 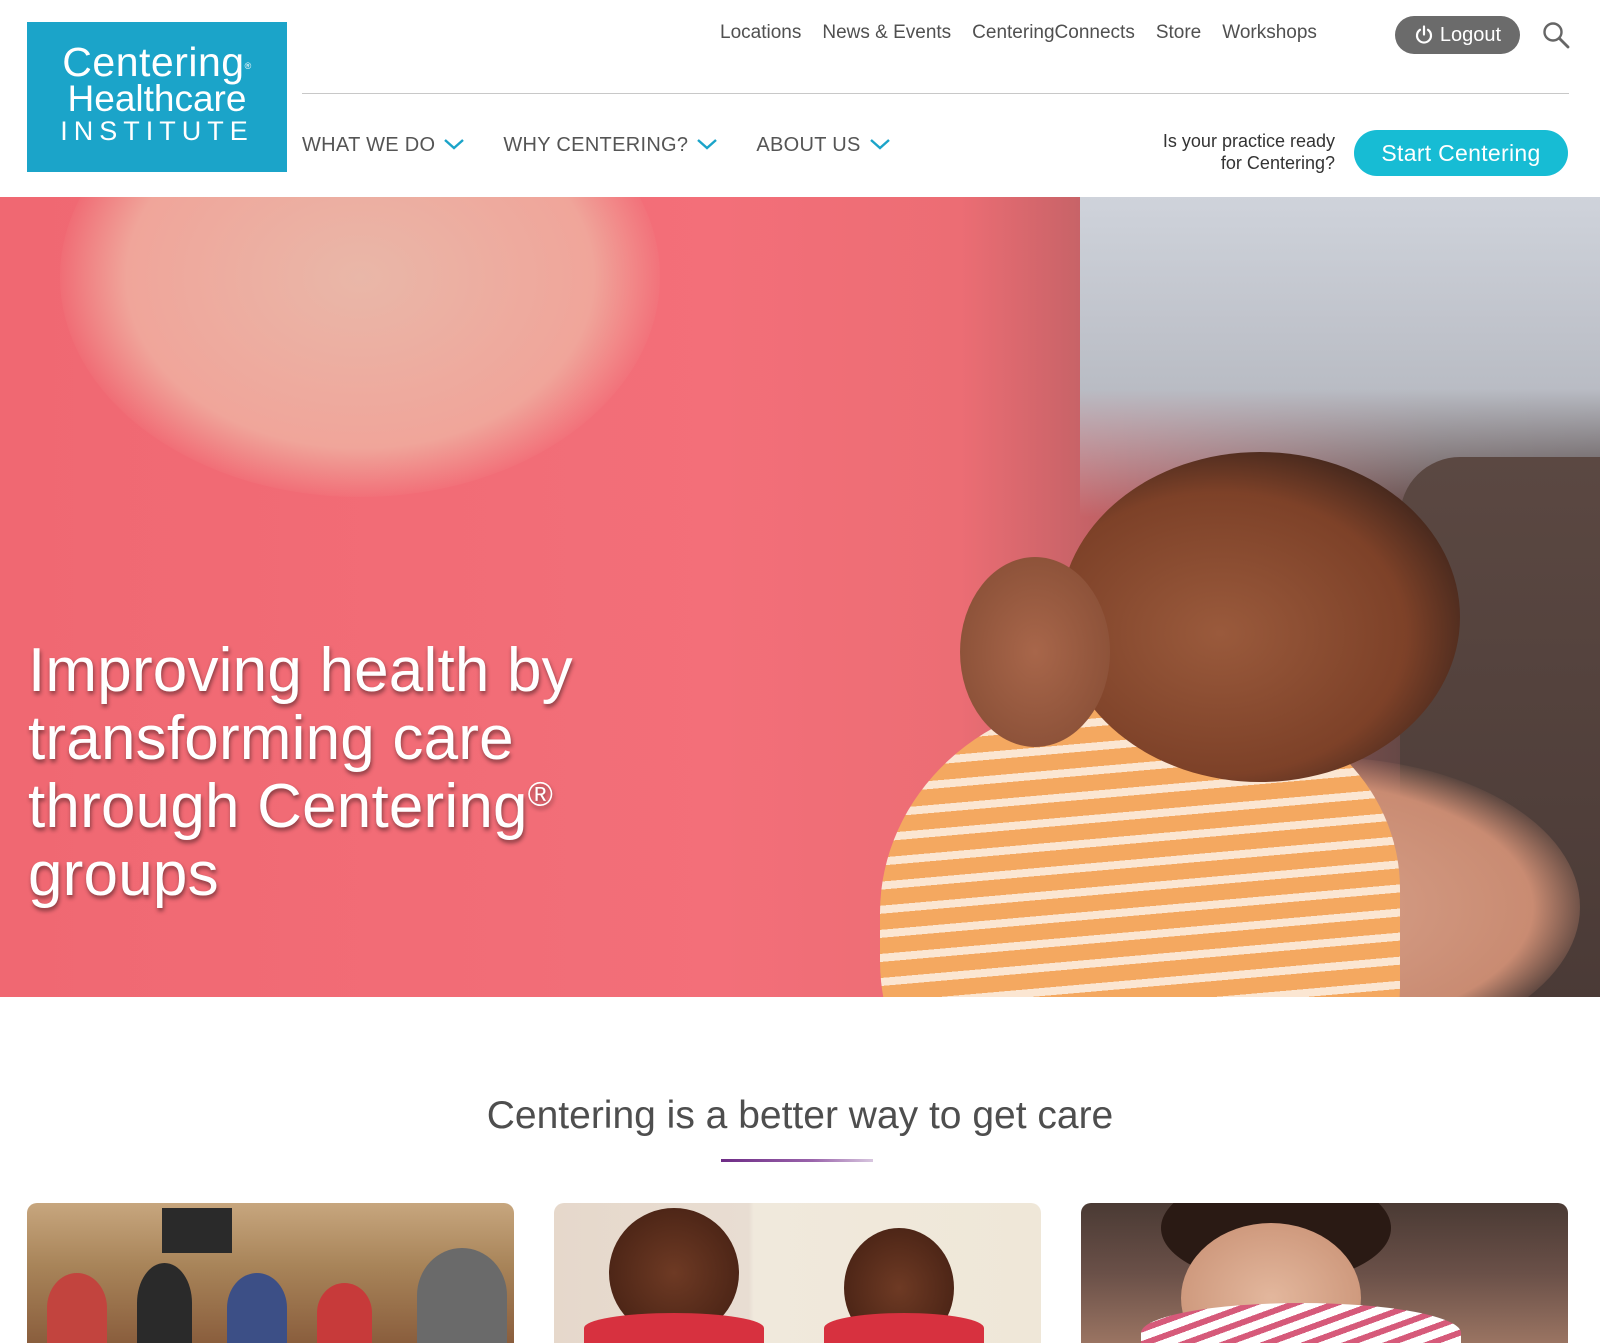 What do you see at coordinates (278, 806) in the screenshot?
I see `hero-headline-line3: through Centering` at bounding box center [278, 806].